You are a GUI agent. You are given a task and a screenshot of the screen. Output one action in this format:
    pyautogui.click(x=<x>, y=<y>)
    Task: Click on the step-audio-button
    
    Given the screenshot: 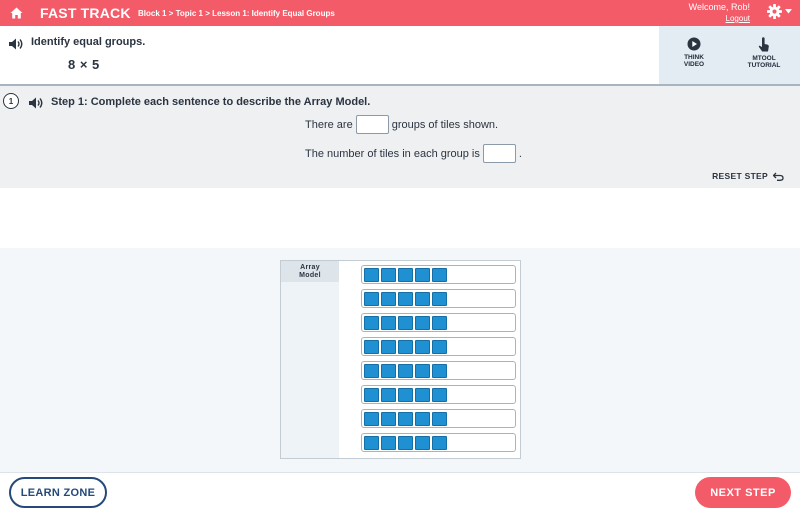 What is the action you would take?
    pyautogui.click(x=36, y=105)
    